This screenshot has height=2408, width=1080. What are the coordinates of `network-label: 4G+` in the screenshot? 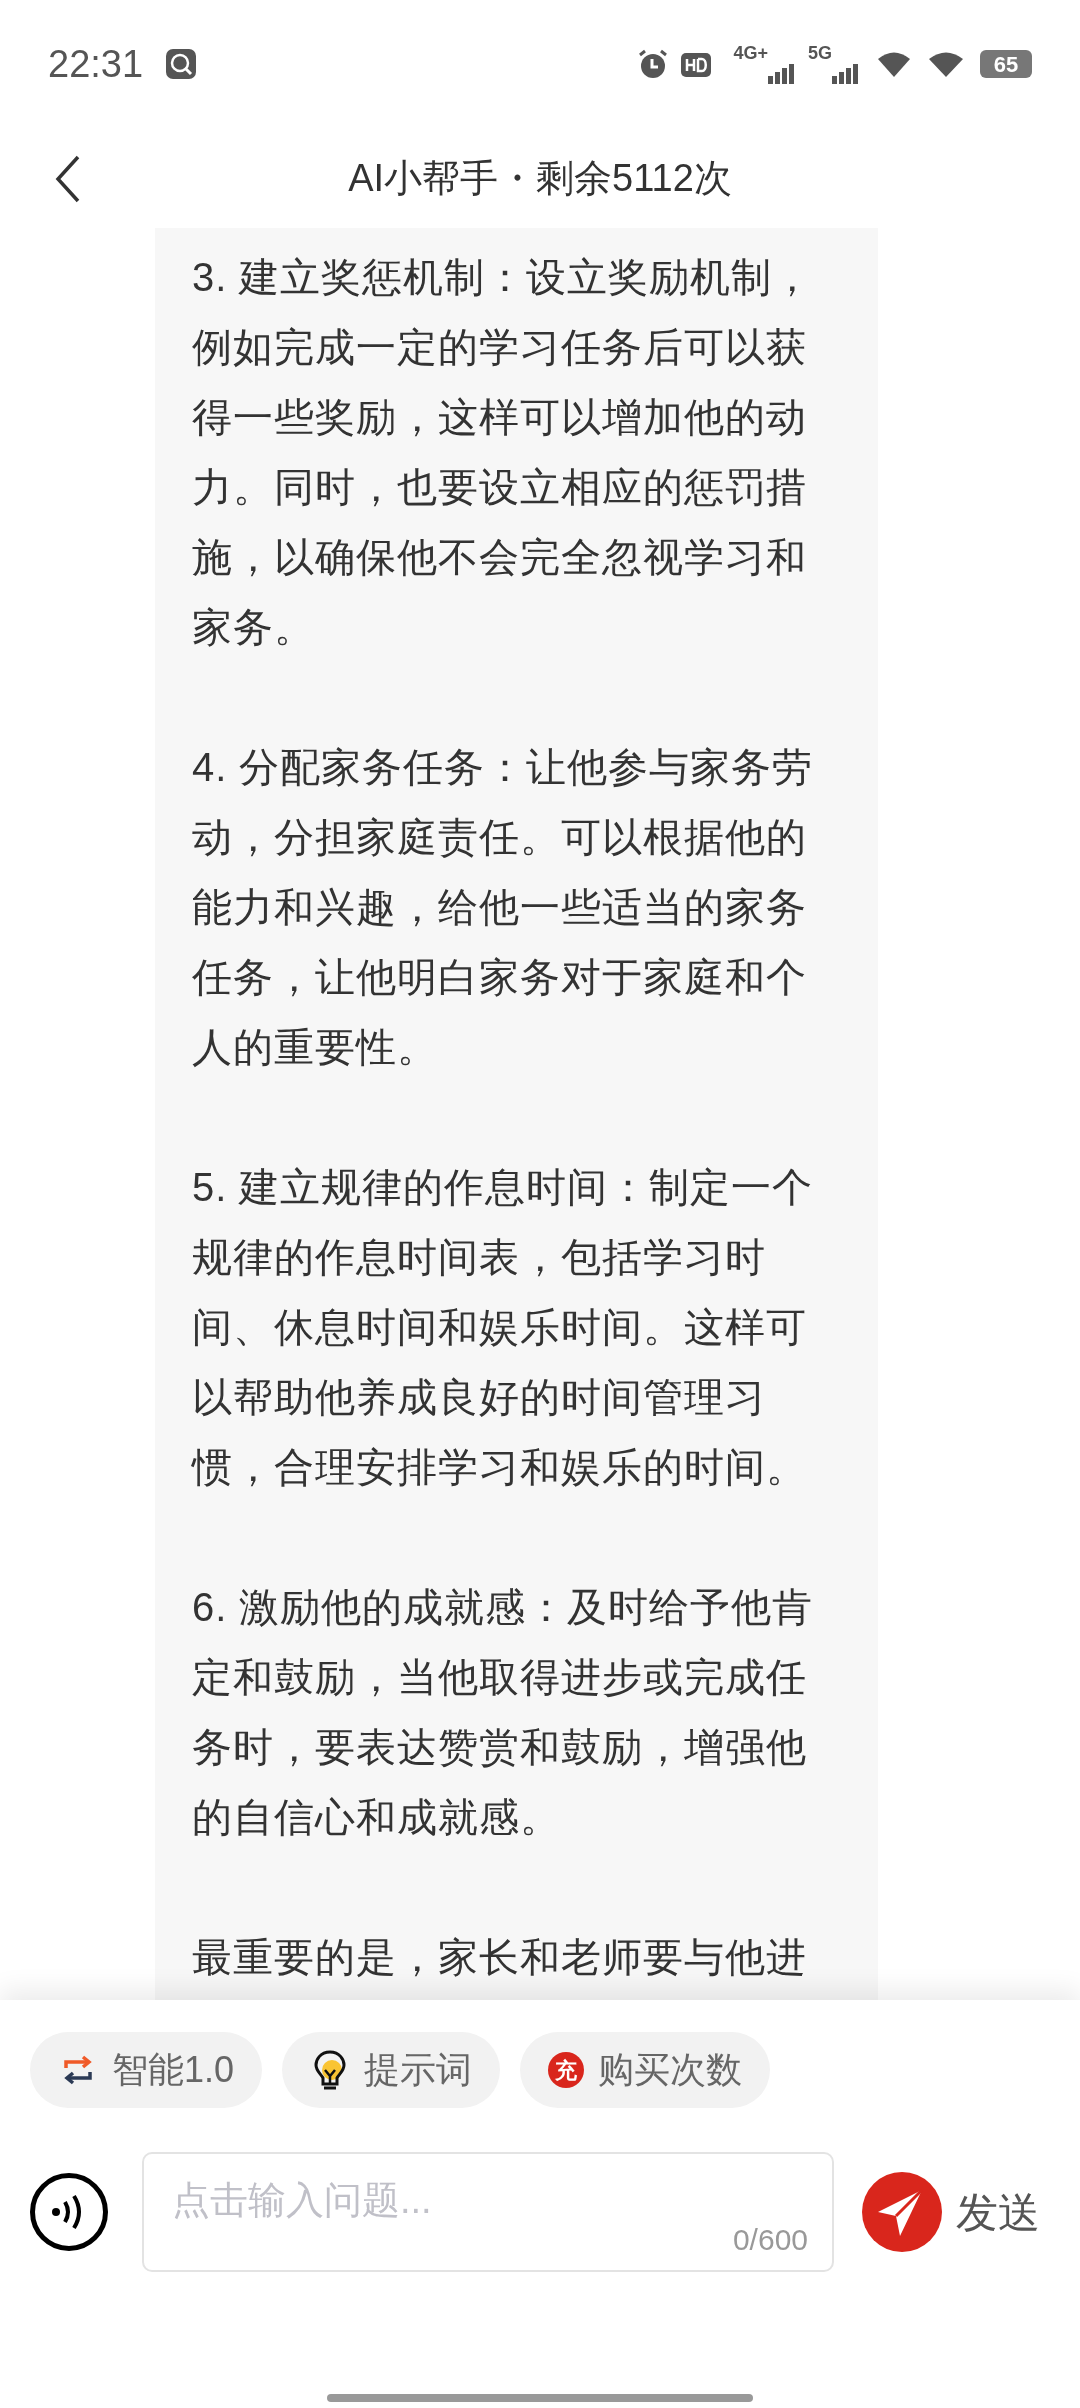 It's located at (750, 53).